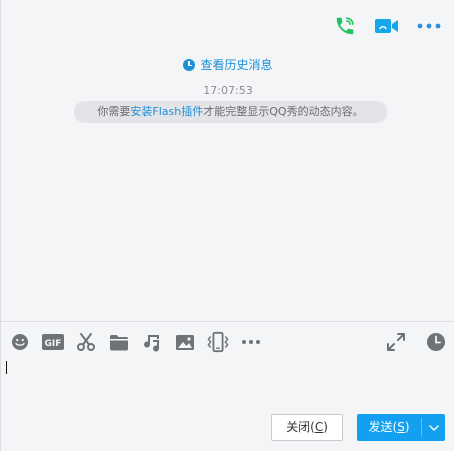  Describe the element at coordinates (166, 111) in the screenshot. I see `install-flash-link: 安装Flash插件` at that location.